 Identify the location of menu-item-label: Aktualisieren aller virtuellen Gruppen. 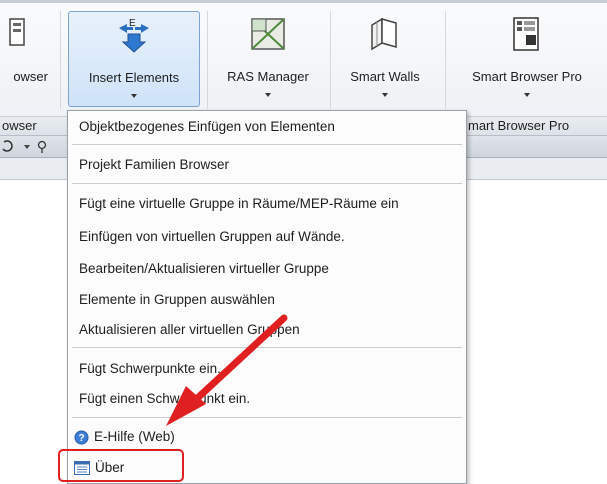
(189, 329).